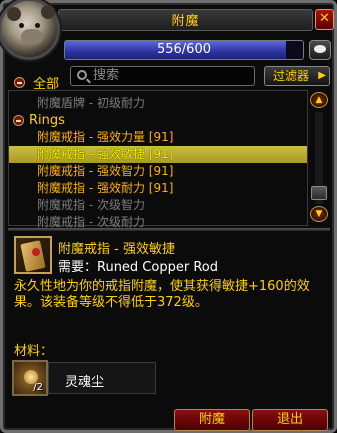 The image size is (337, 433). I want to click on recipe-label: 附魔戒指 - 强效敏捷 [91], so click(105, 154).